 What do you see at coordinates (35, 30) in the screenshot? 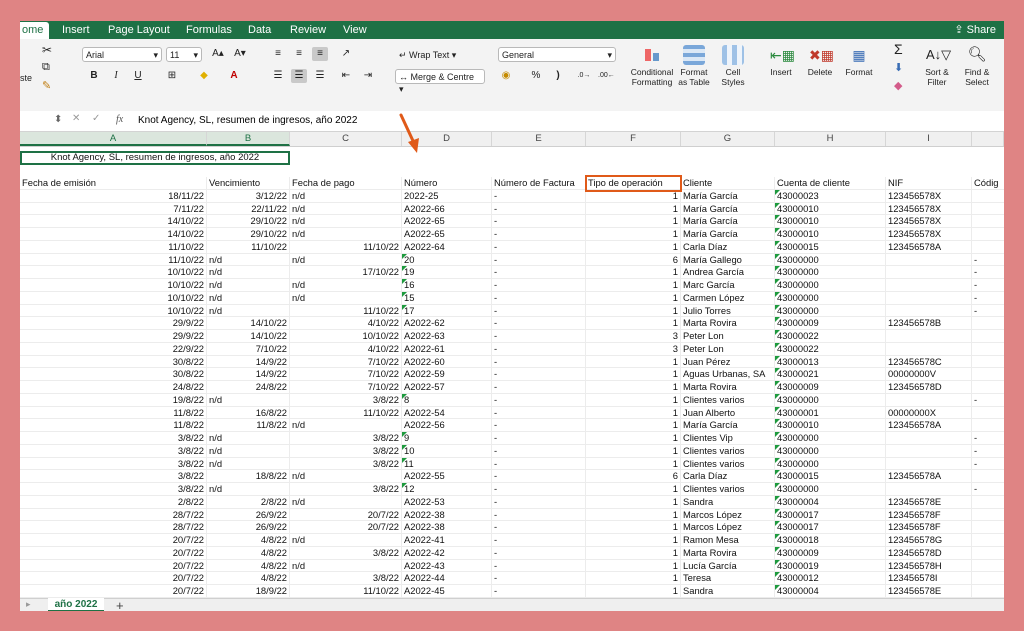
I see `tab-home: ome` at bounding box center [35, 30].